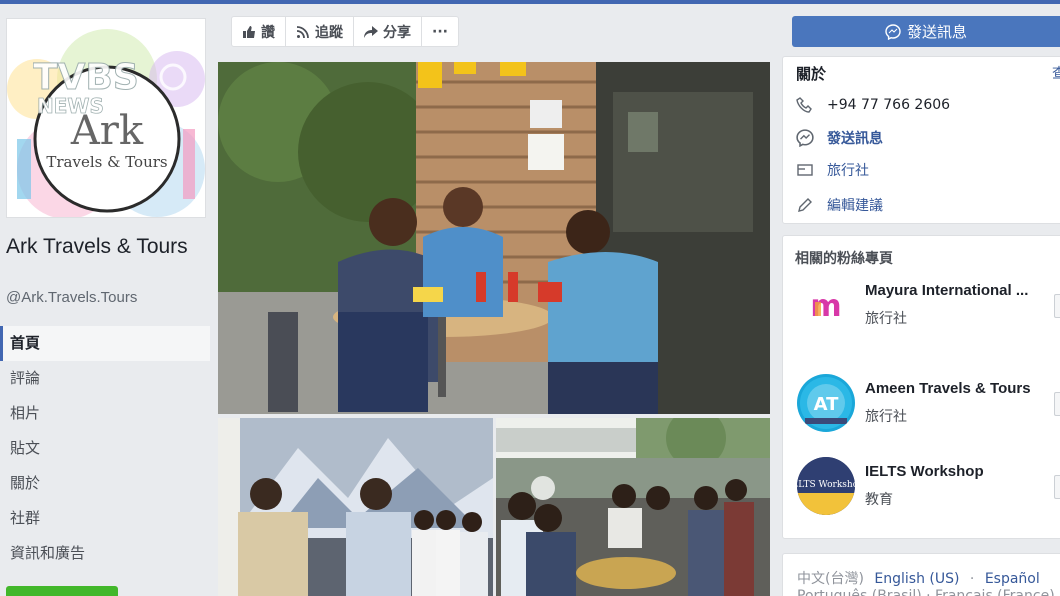 This screenshot has height=596, width=1060. What do you see at coordinates (805, 205) in the screenshot?
I see `pencil-icon` at bounding box center [805, 205].